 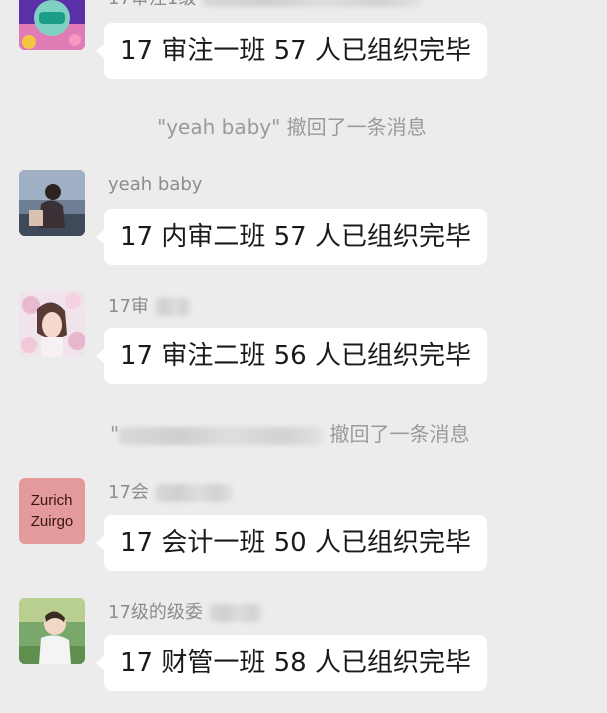 I want to click on message-bubble: 17 会计一班 50 人已组织完毕, so click(x=291, y=543).